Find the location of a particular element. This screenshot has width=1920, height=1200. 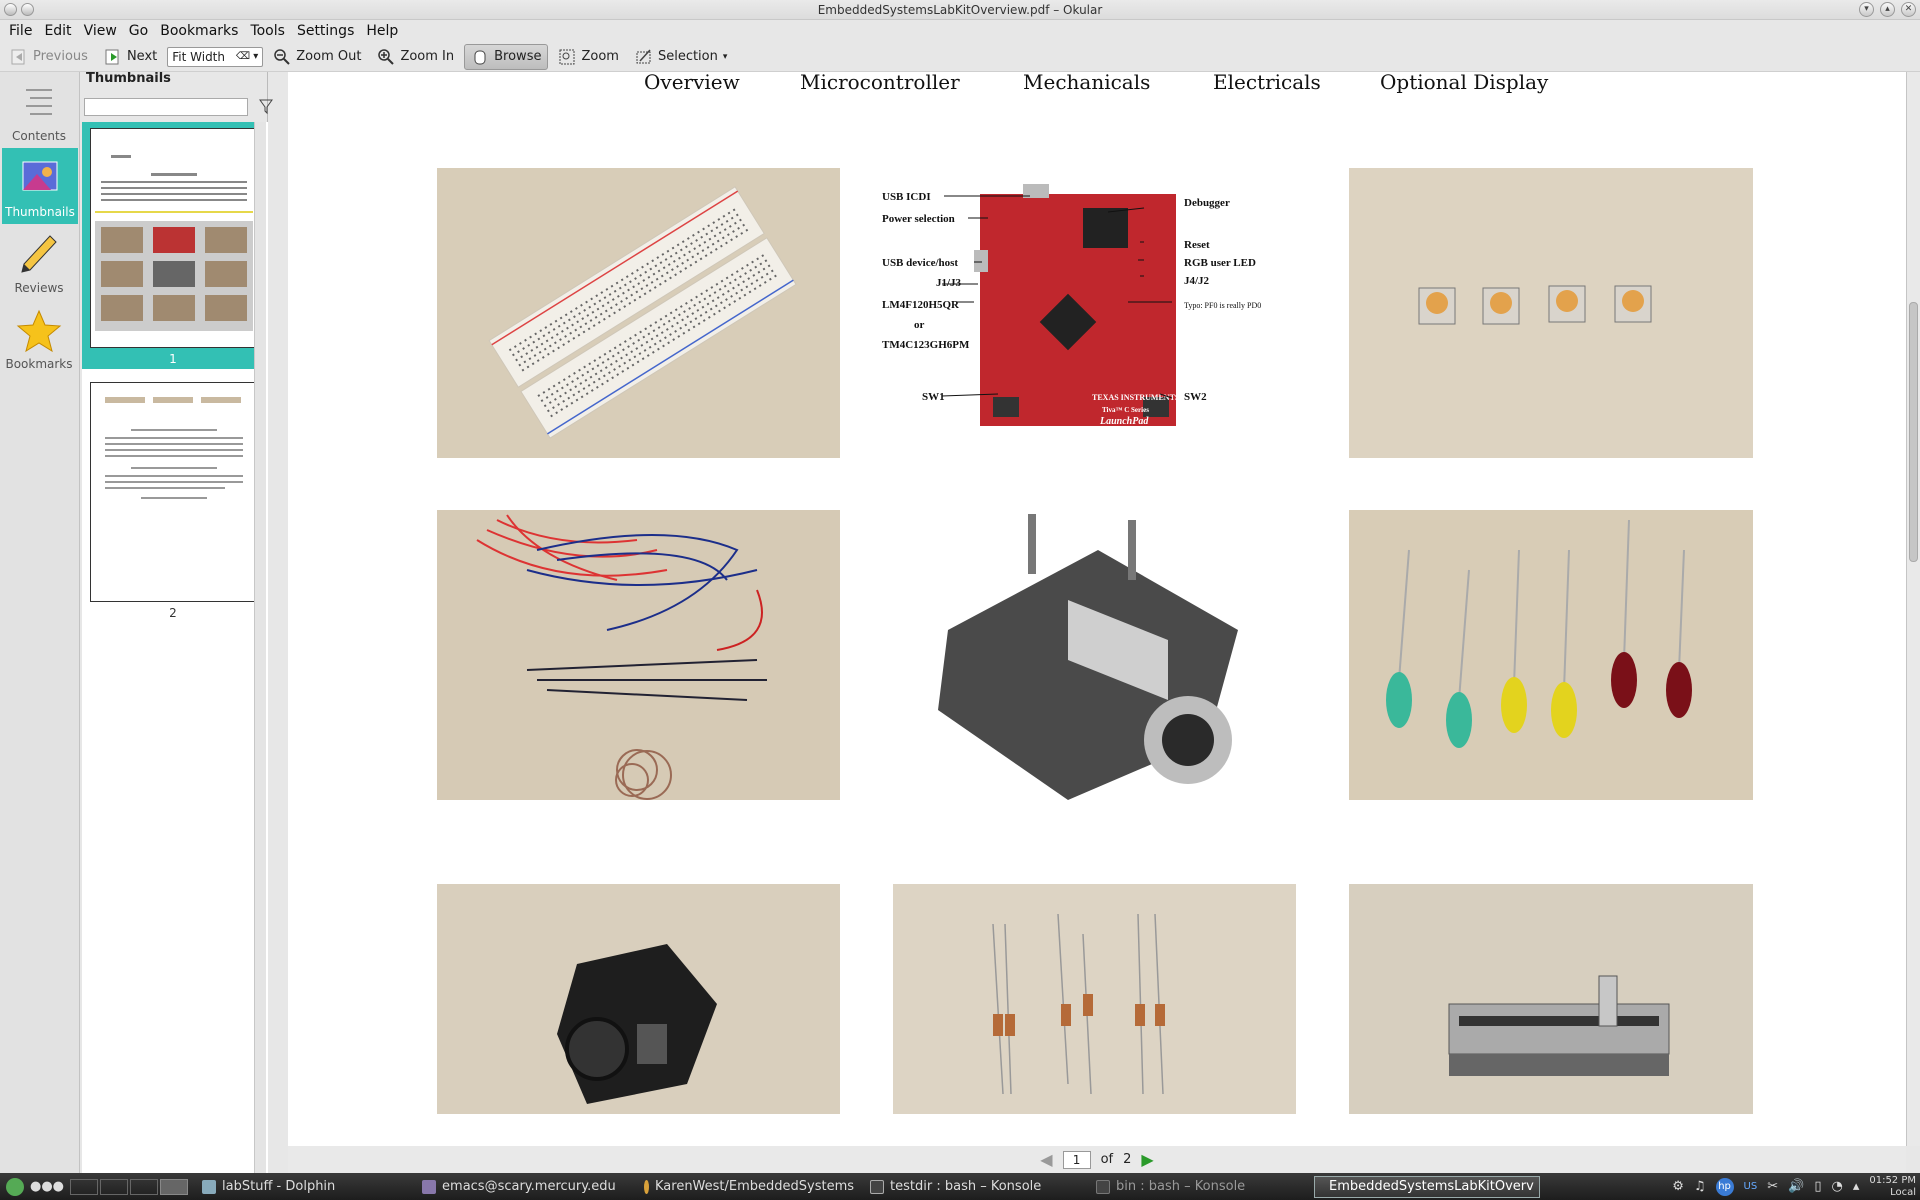

page-1-thumbnail is located at coordinates (173, 238).